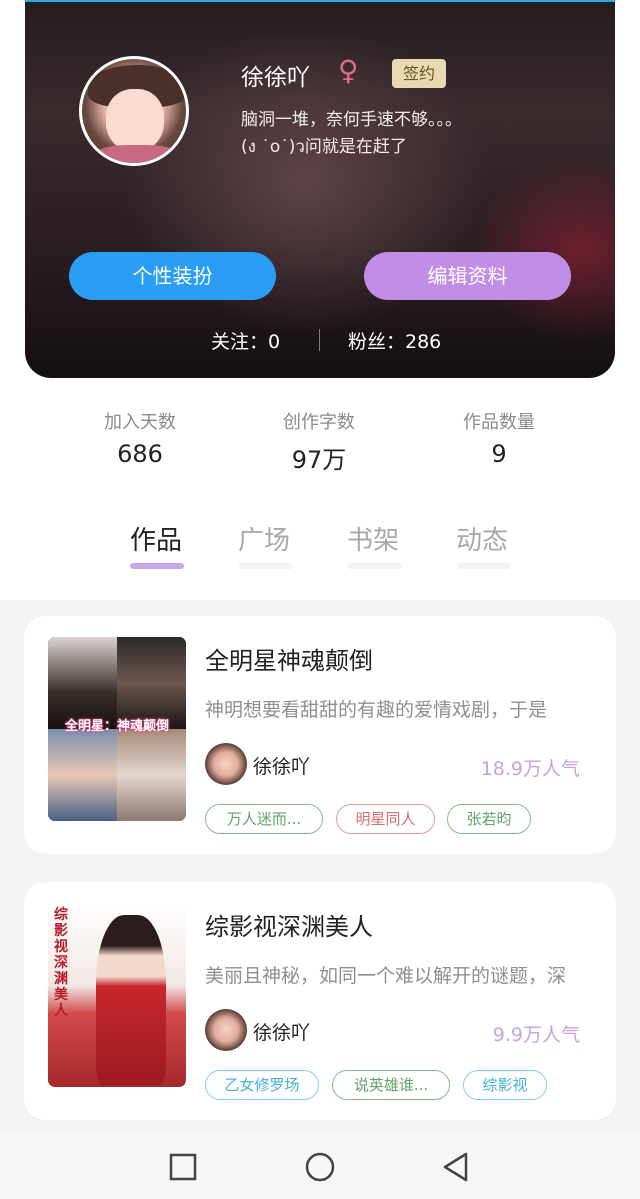 Image resolution: width=640 pixels, height=1199 pixels. Describe the element at coordinates (275, 78) in the screenshot. I see `profile-name: 徐徐吖` at that location.